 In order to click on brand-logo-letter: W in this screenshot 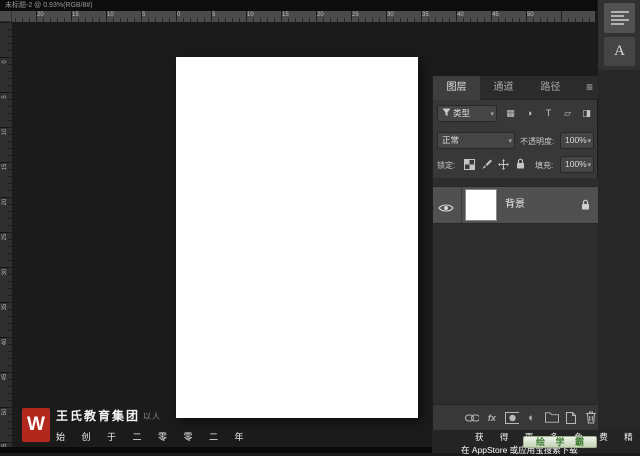, I will do `click(36, 424)`.